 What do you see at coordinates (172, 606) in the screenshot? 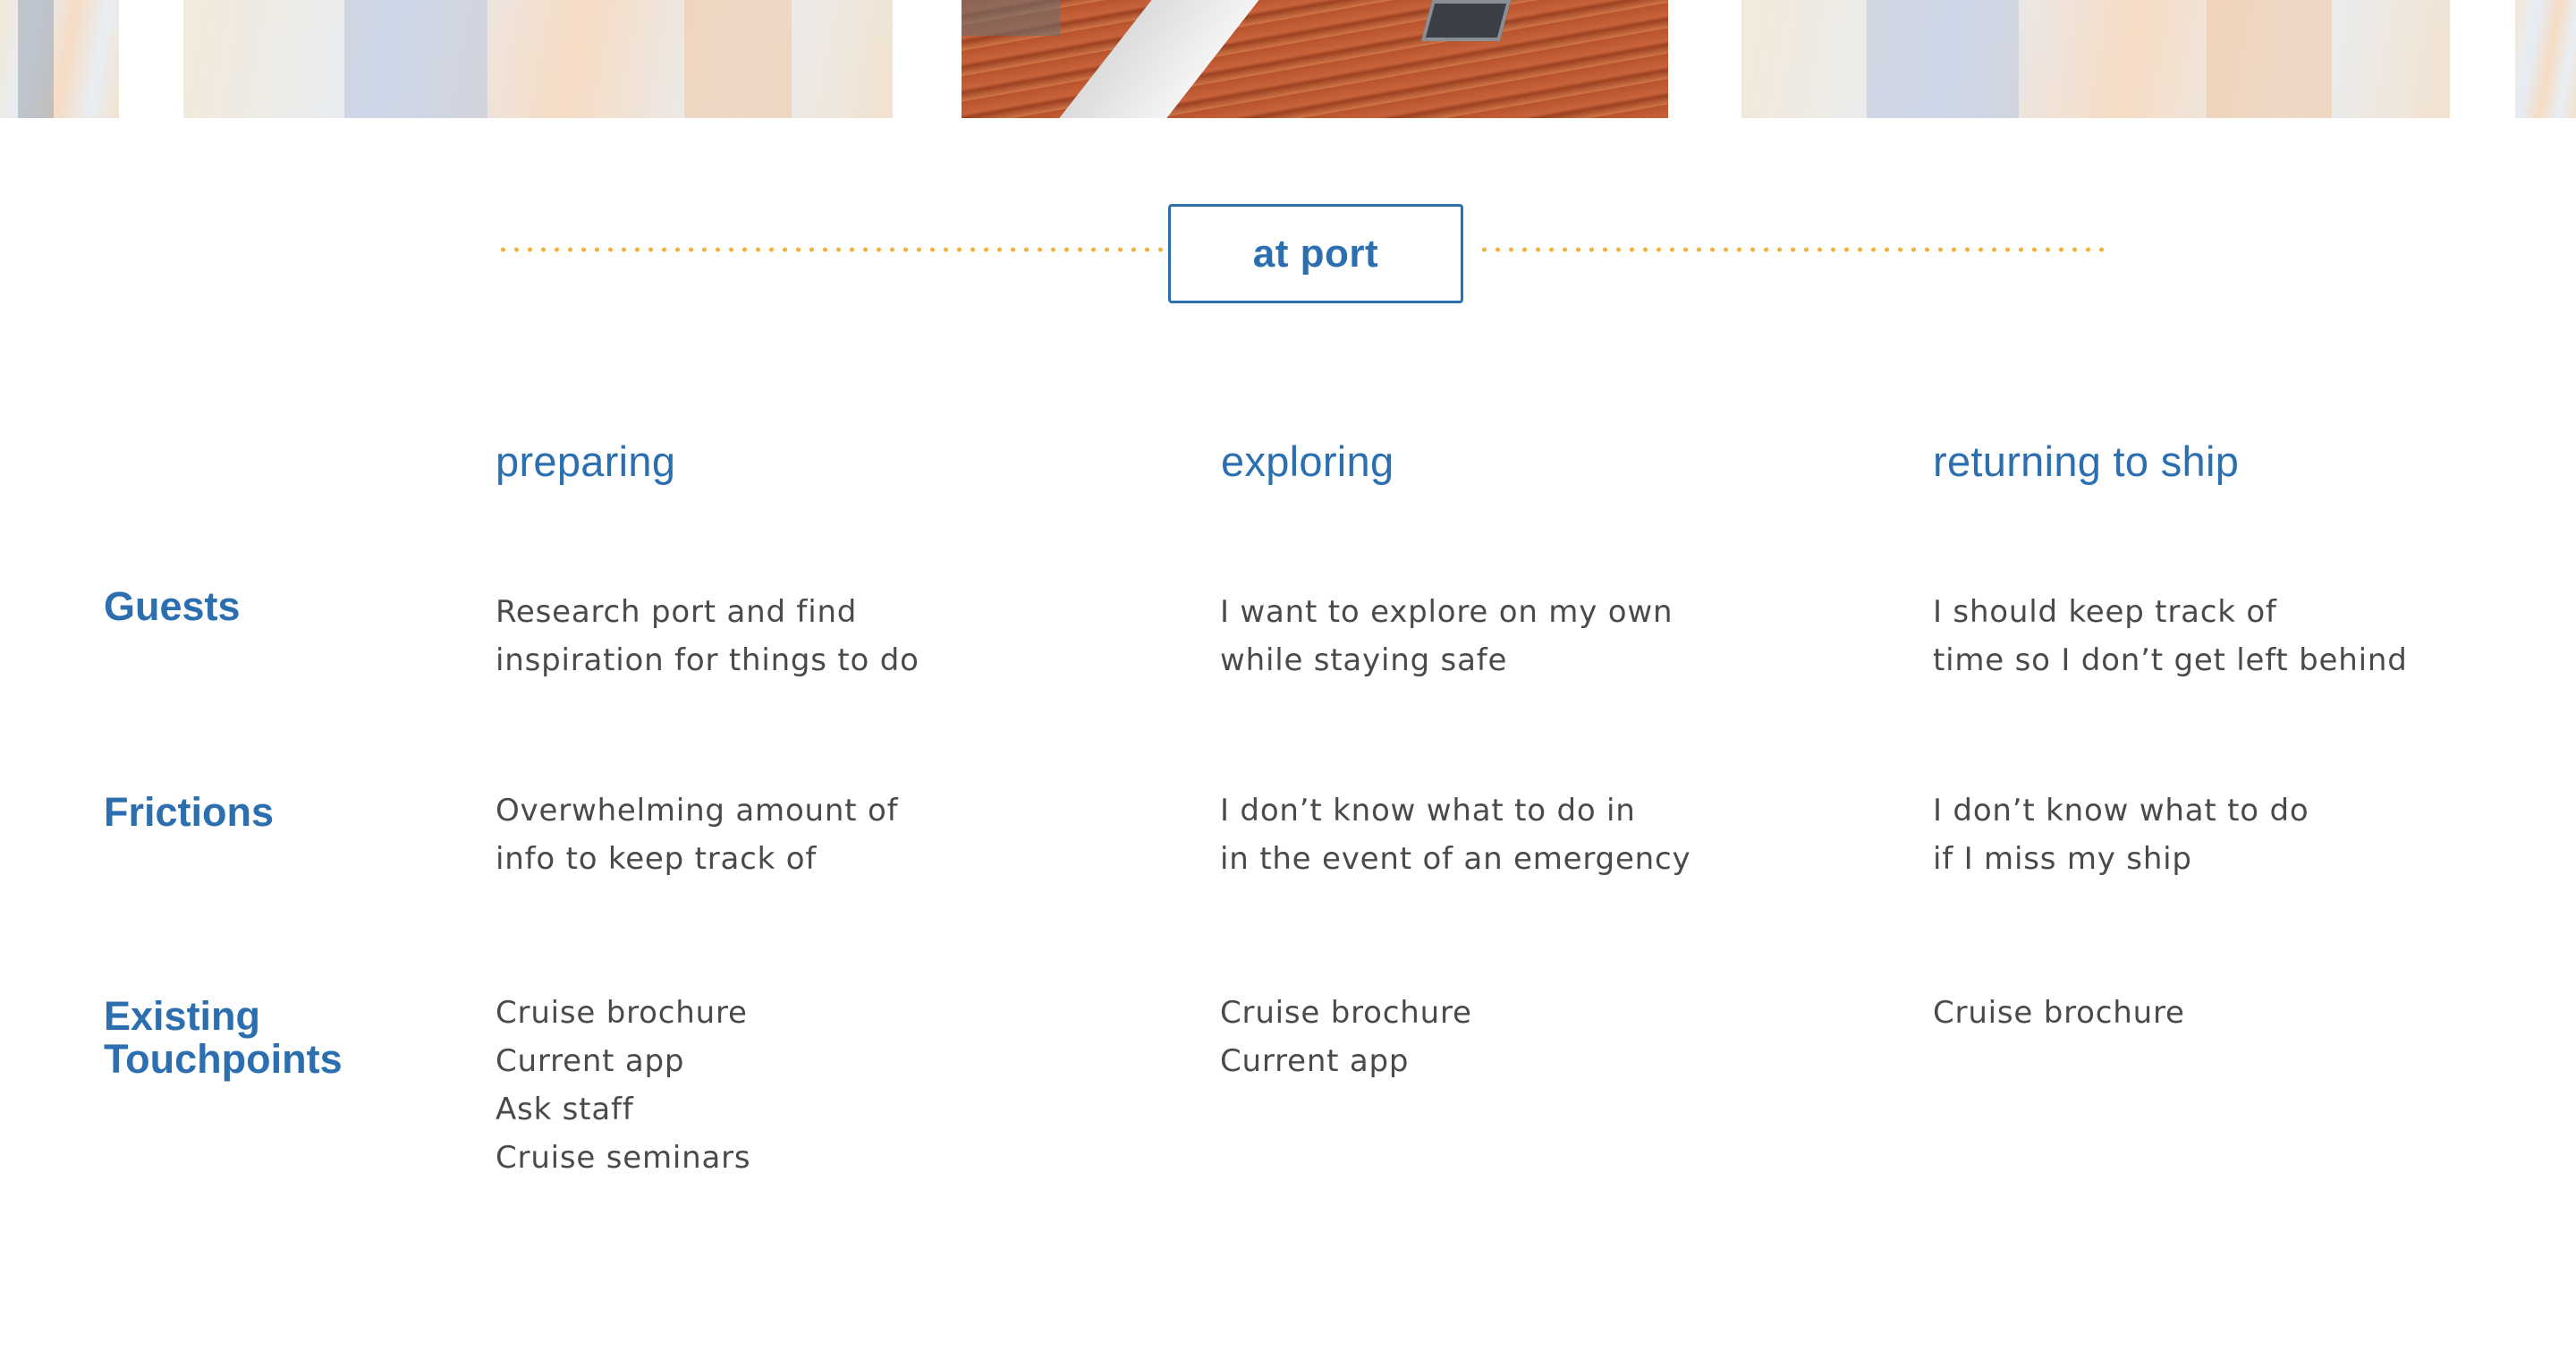
I see `row-label-guests: Guests` at bounding box center [172, 606].